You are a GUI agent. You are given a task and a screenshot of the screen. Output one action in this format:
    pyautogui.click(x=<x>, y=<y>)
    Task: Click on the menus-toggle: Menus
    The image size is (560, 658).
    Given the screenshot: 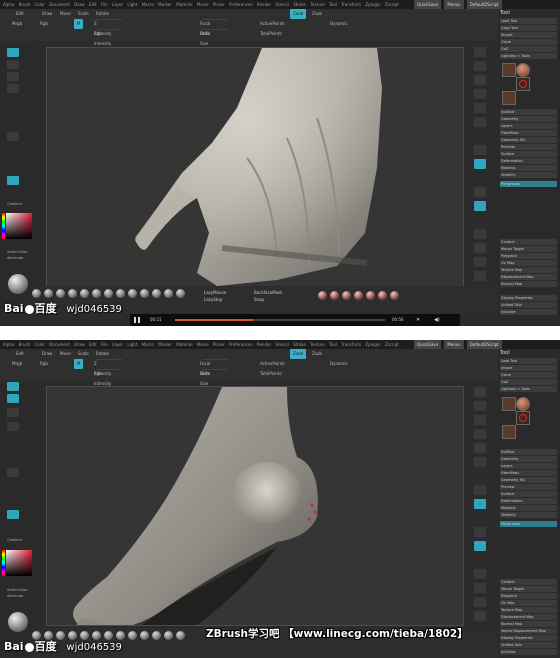 What is the action you would take?
    pyautogui.click(x=454, y=4)
    